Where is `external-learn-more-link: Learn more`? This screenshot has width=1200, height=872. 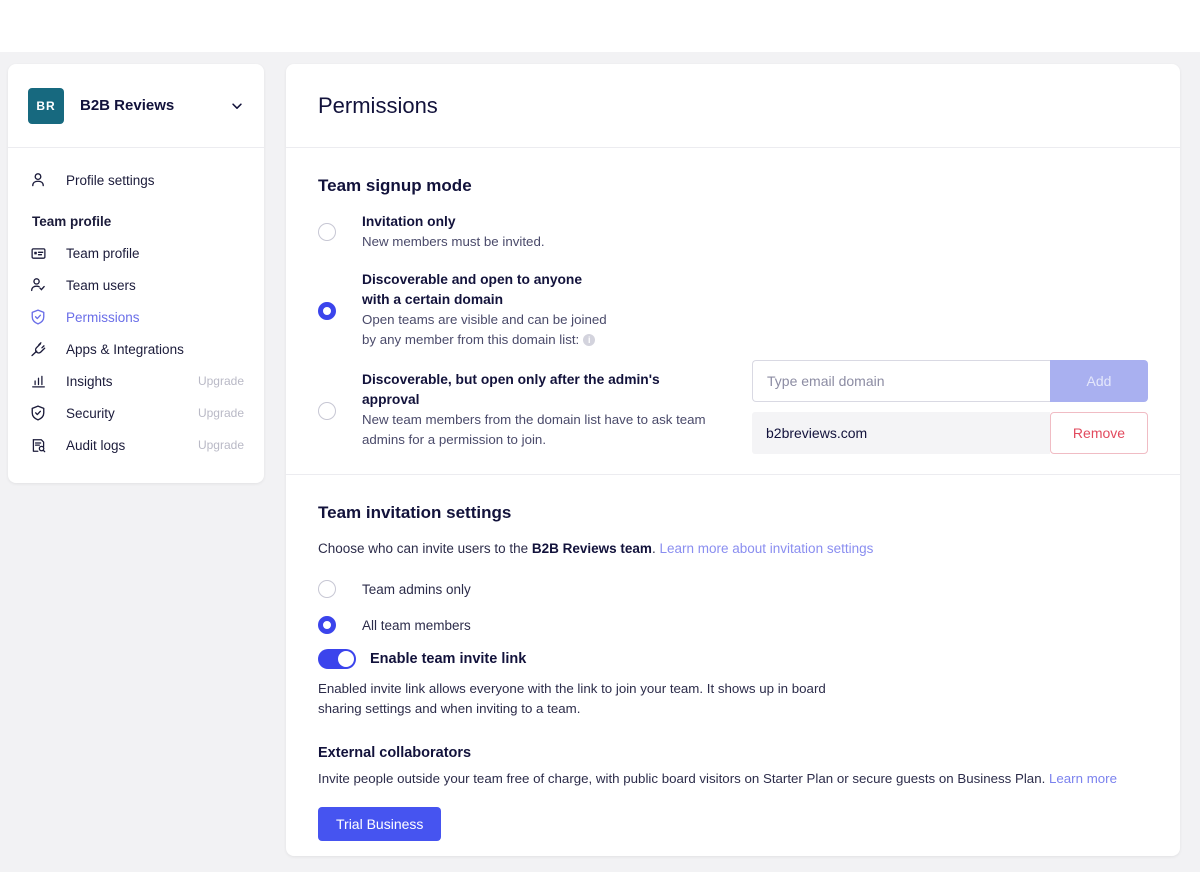
external-learn-more-link: Learn more is located at coordinates (1083, 778).